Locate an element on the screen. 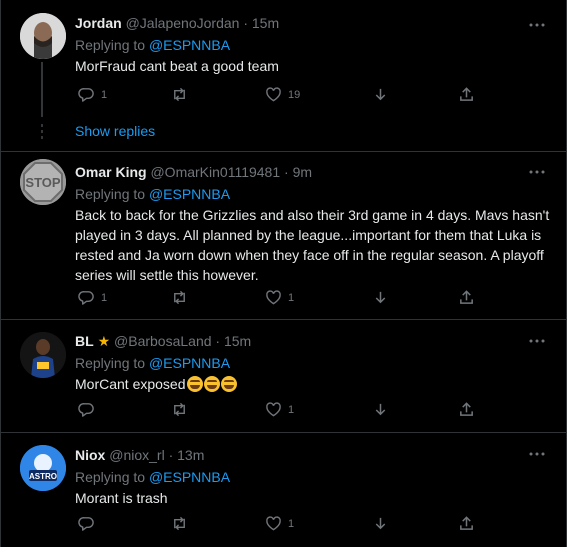 This screenshot has width=567, height=547. astro-logo-avatar-icon: ASTRO is located at coordinates (43, 468).